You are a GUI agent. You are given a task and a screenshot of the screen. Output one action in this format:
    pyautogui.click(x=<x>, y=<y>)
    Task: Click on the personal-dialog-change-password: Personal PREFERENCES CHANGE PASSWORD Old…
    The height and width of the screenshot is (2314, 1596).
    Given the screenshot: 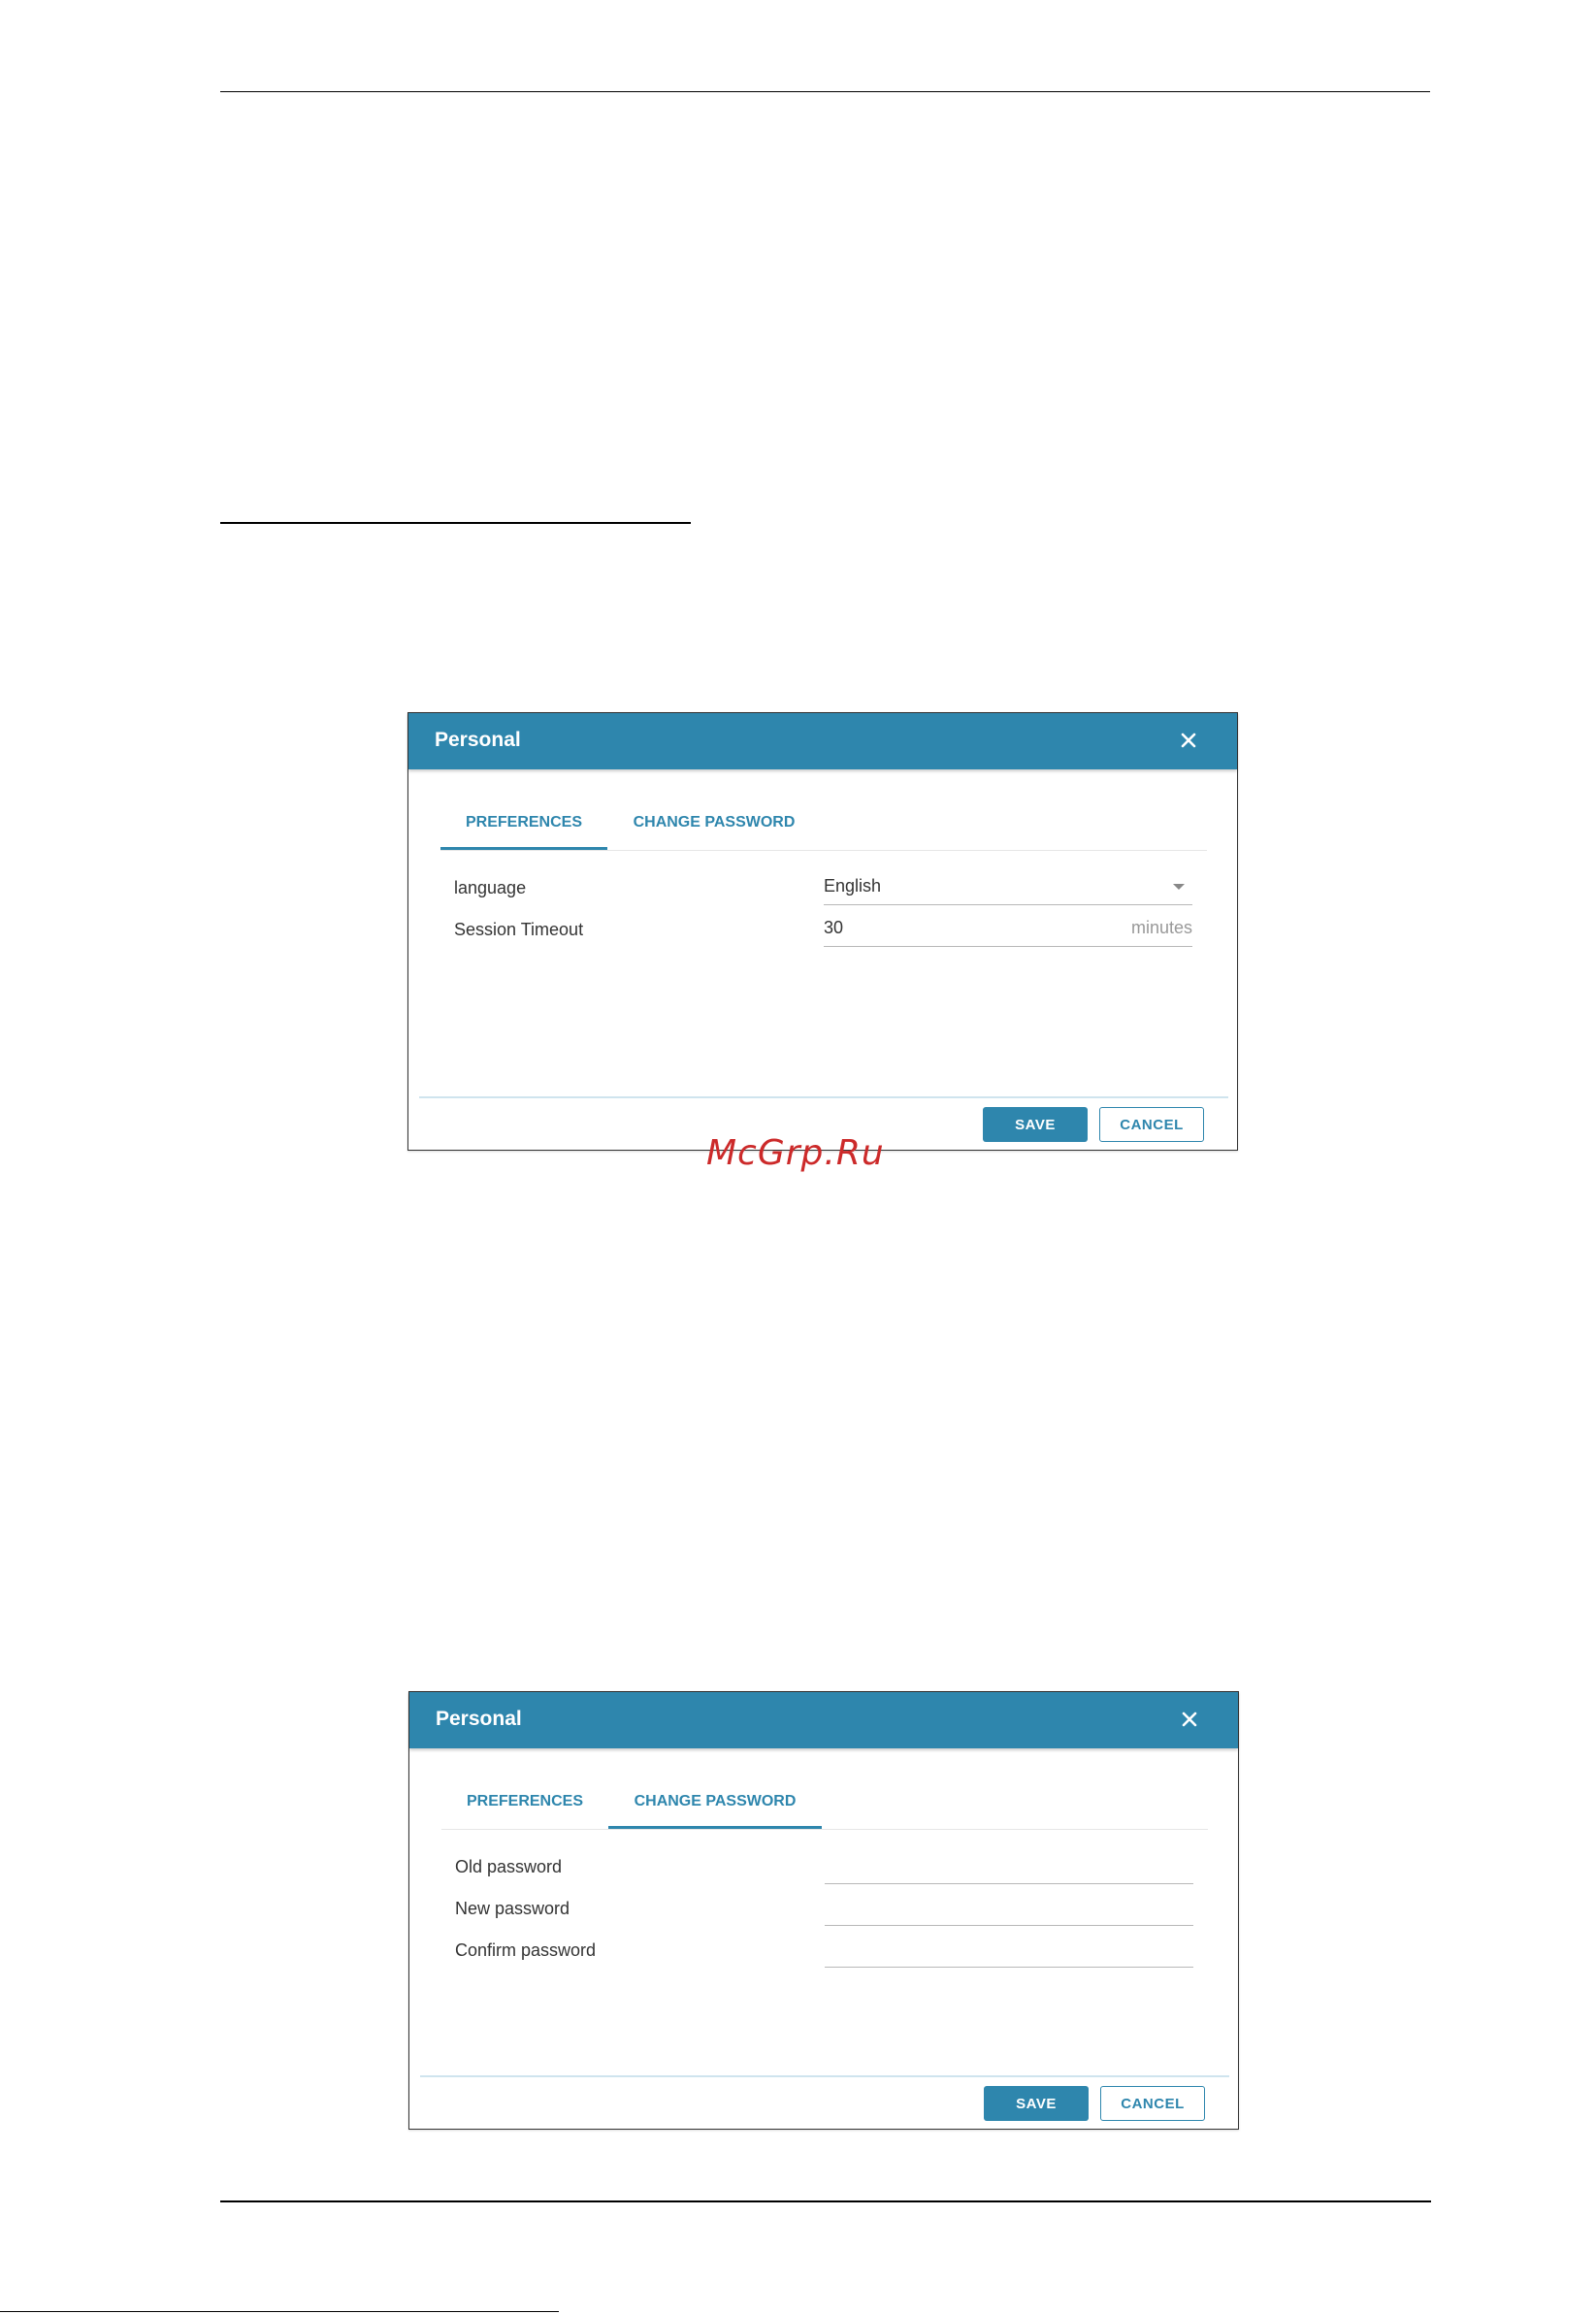 What is the action you would take?
    pyautogui.click(x=823, y=1910)
    